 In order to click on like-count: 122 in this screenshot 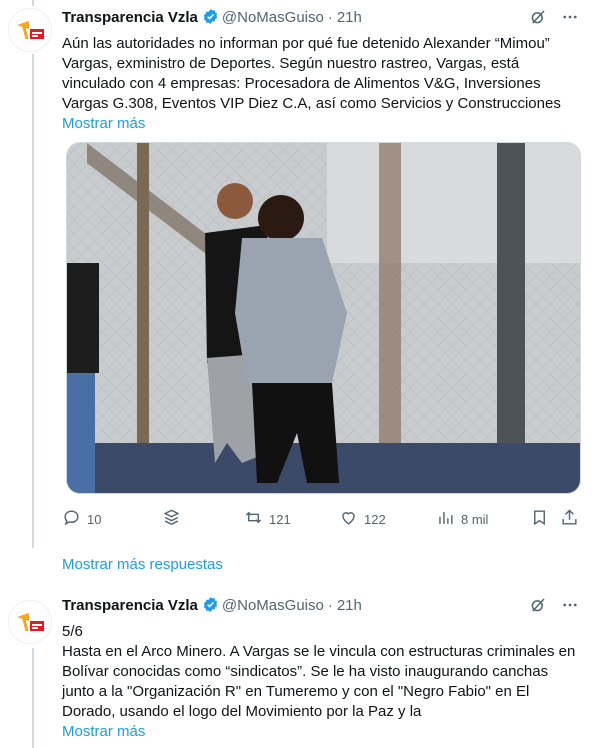, I will do `click(375, 519)`.